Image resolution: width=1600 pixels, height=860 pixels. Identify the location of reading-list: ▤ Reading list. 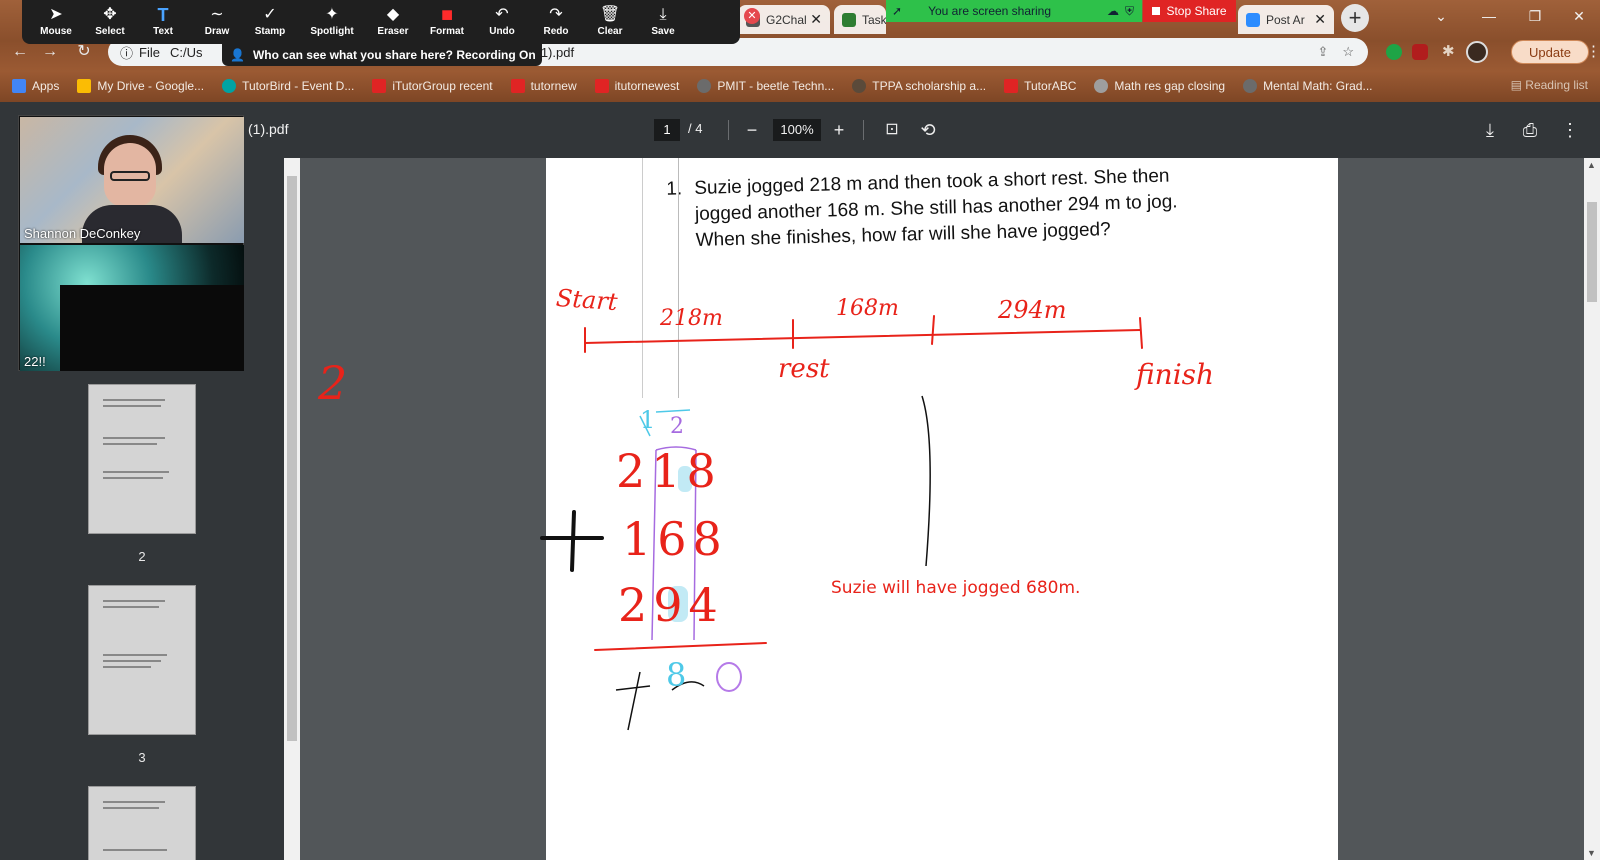
(1549, 85).